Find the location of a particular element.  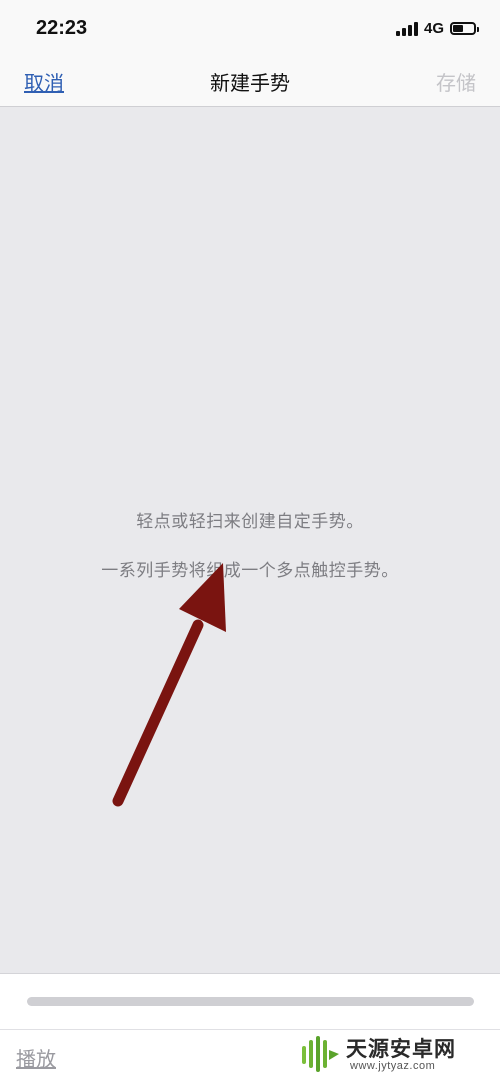

divider is located at coordinates (250, 1029).